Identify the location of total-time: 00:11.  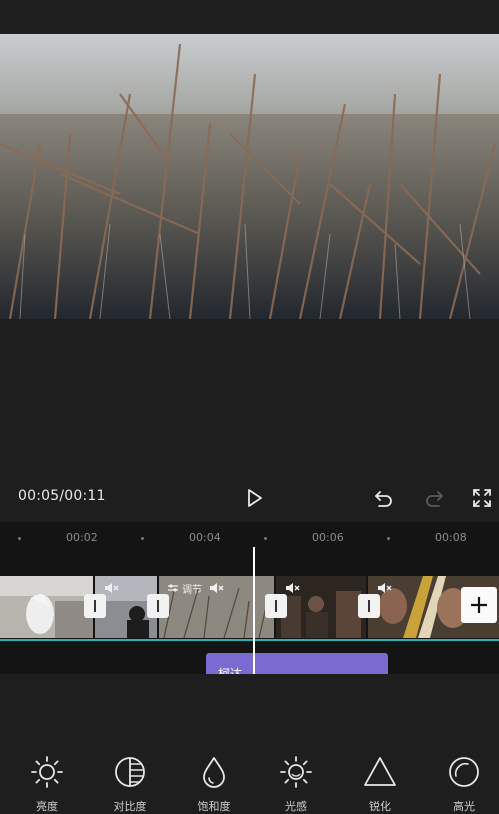
(85, 496).